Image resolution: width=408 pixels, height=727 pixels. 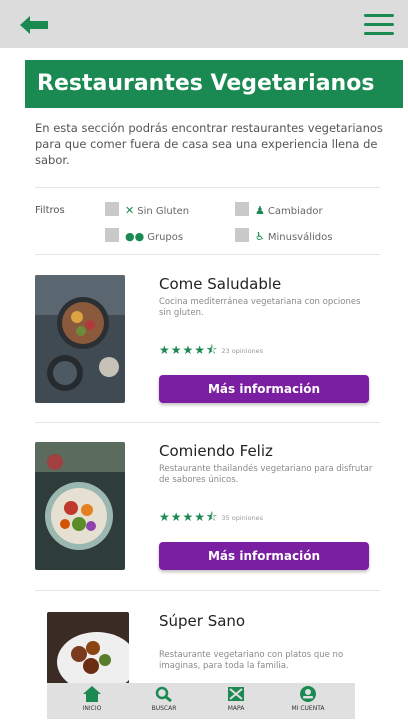 I want to click on filter-minusvalidos: ♿ Minusválidos, so click(x=293, y=236).